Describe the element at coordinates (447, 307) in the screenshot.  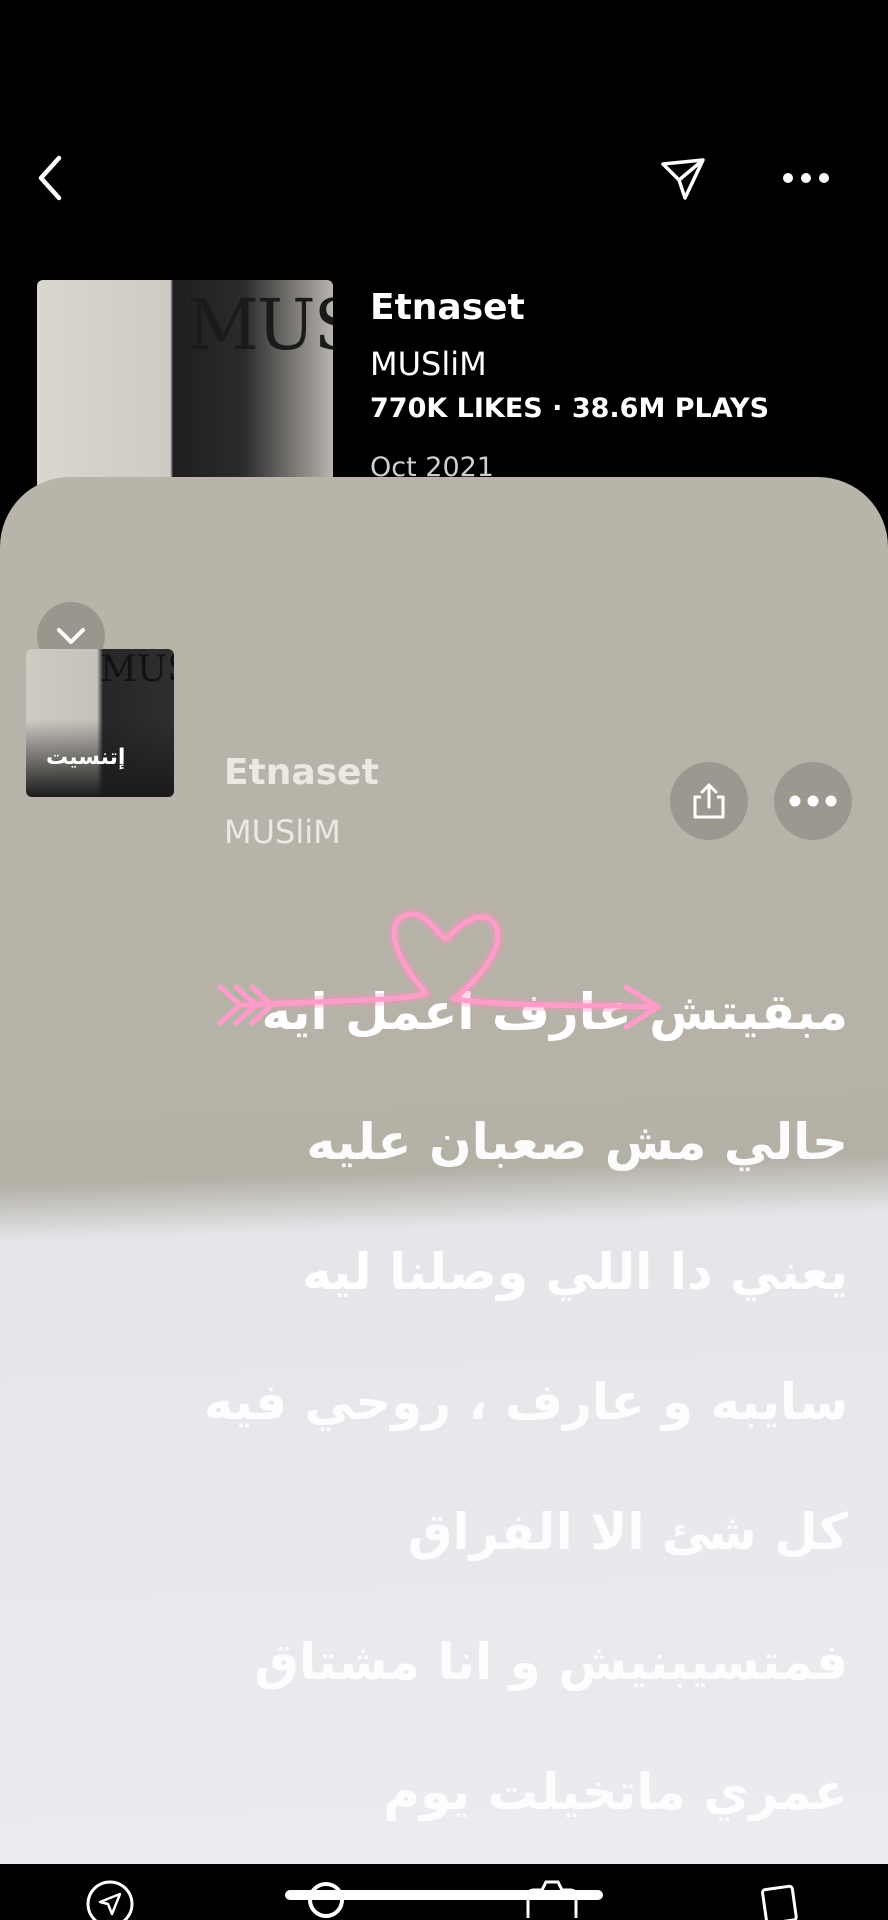
I see `song-title: Etnaset` at that location.